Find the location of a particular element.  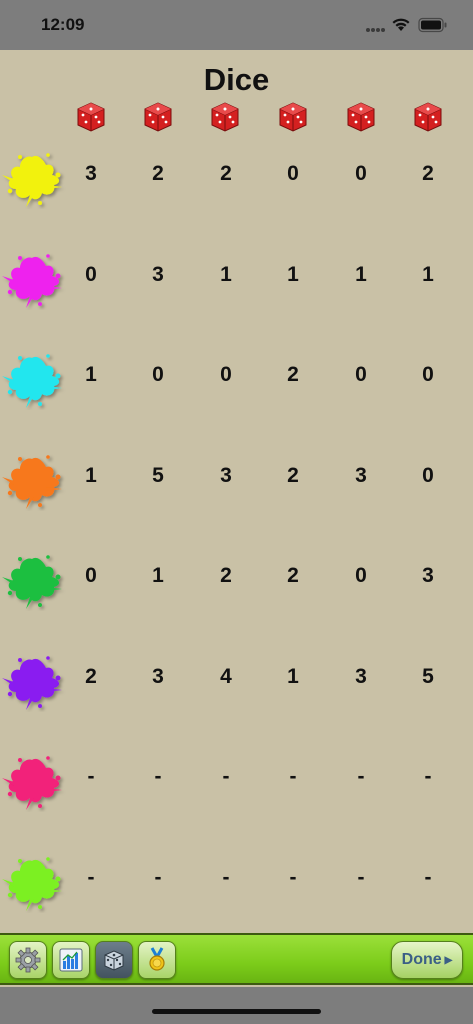

player-row: 1 0 0 2 0 0 is located at coordinates (236, 381).